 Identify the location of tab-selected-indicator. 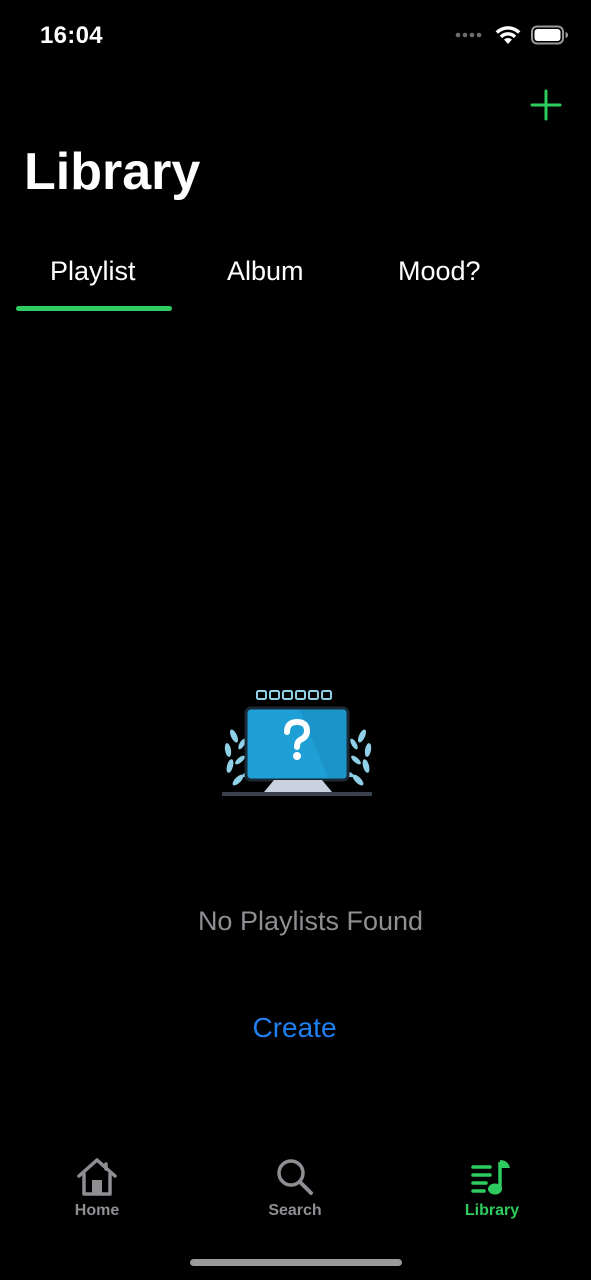
(94, 308).